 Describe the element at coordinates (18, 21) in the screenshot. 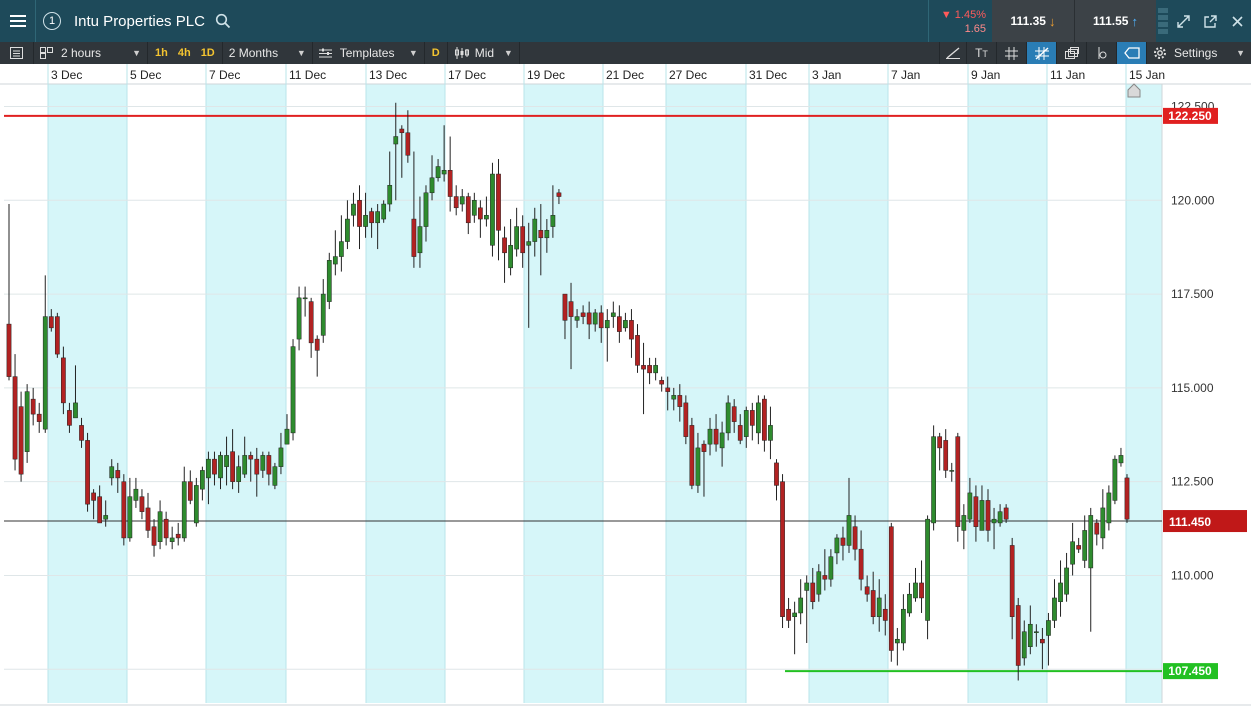

I see `menu-icon` at that location.